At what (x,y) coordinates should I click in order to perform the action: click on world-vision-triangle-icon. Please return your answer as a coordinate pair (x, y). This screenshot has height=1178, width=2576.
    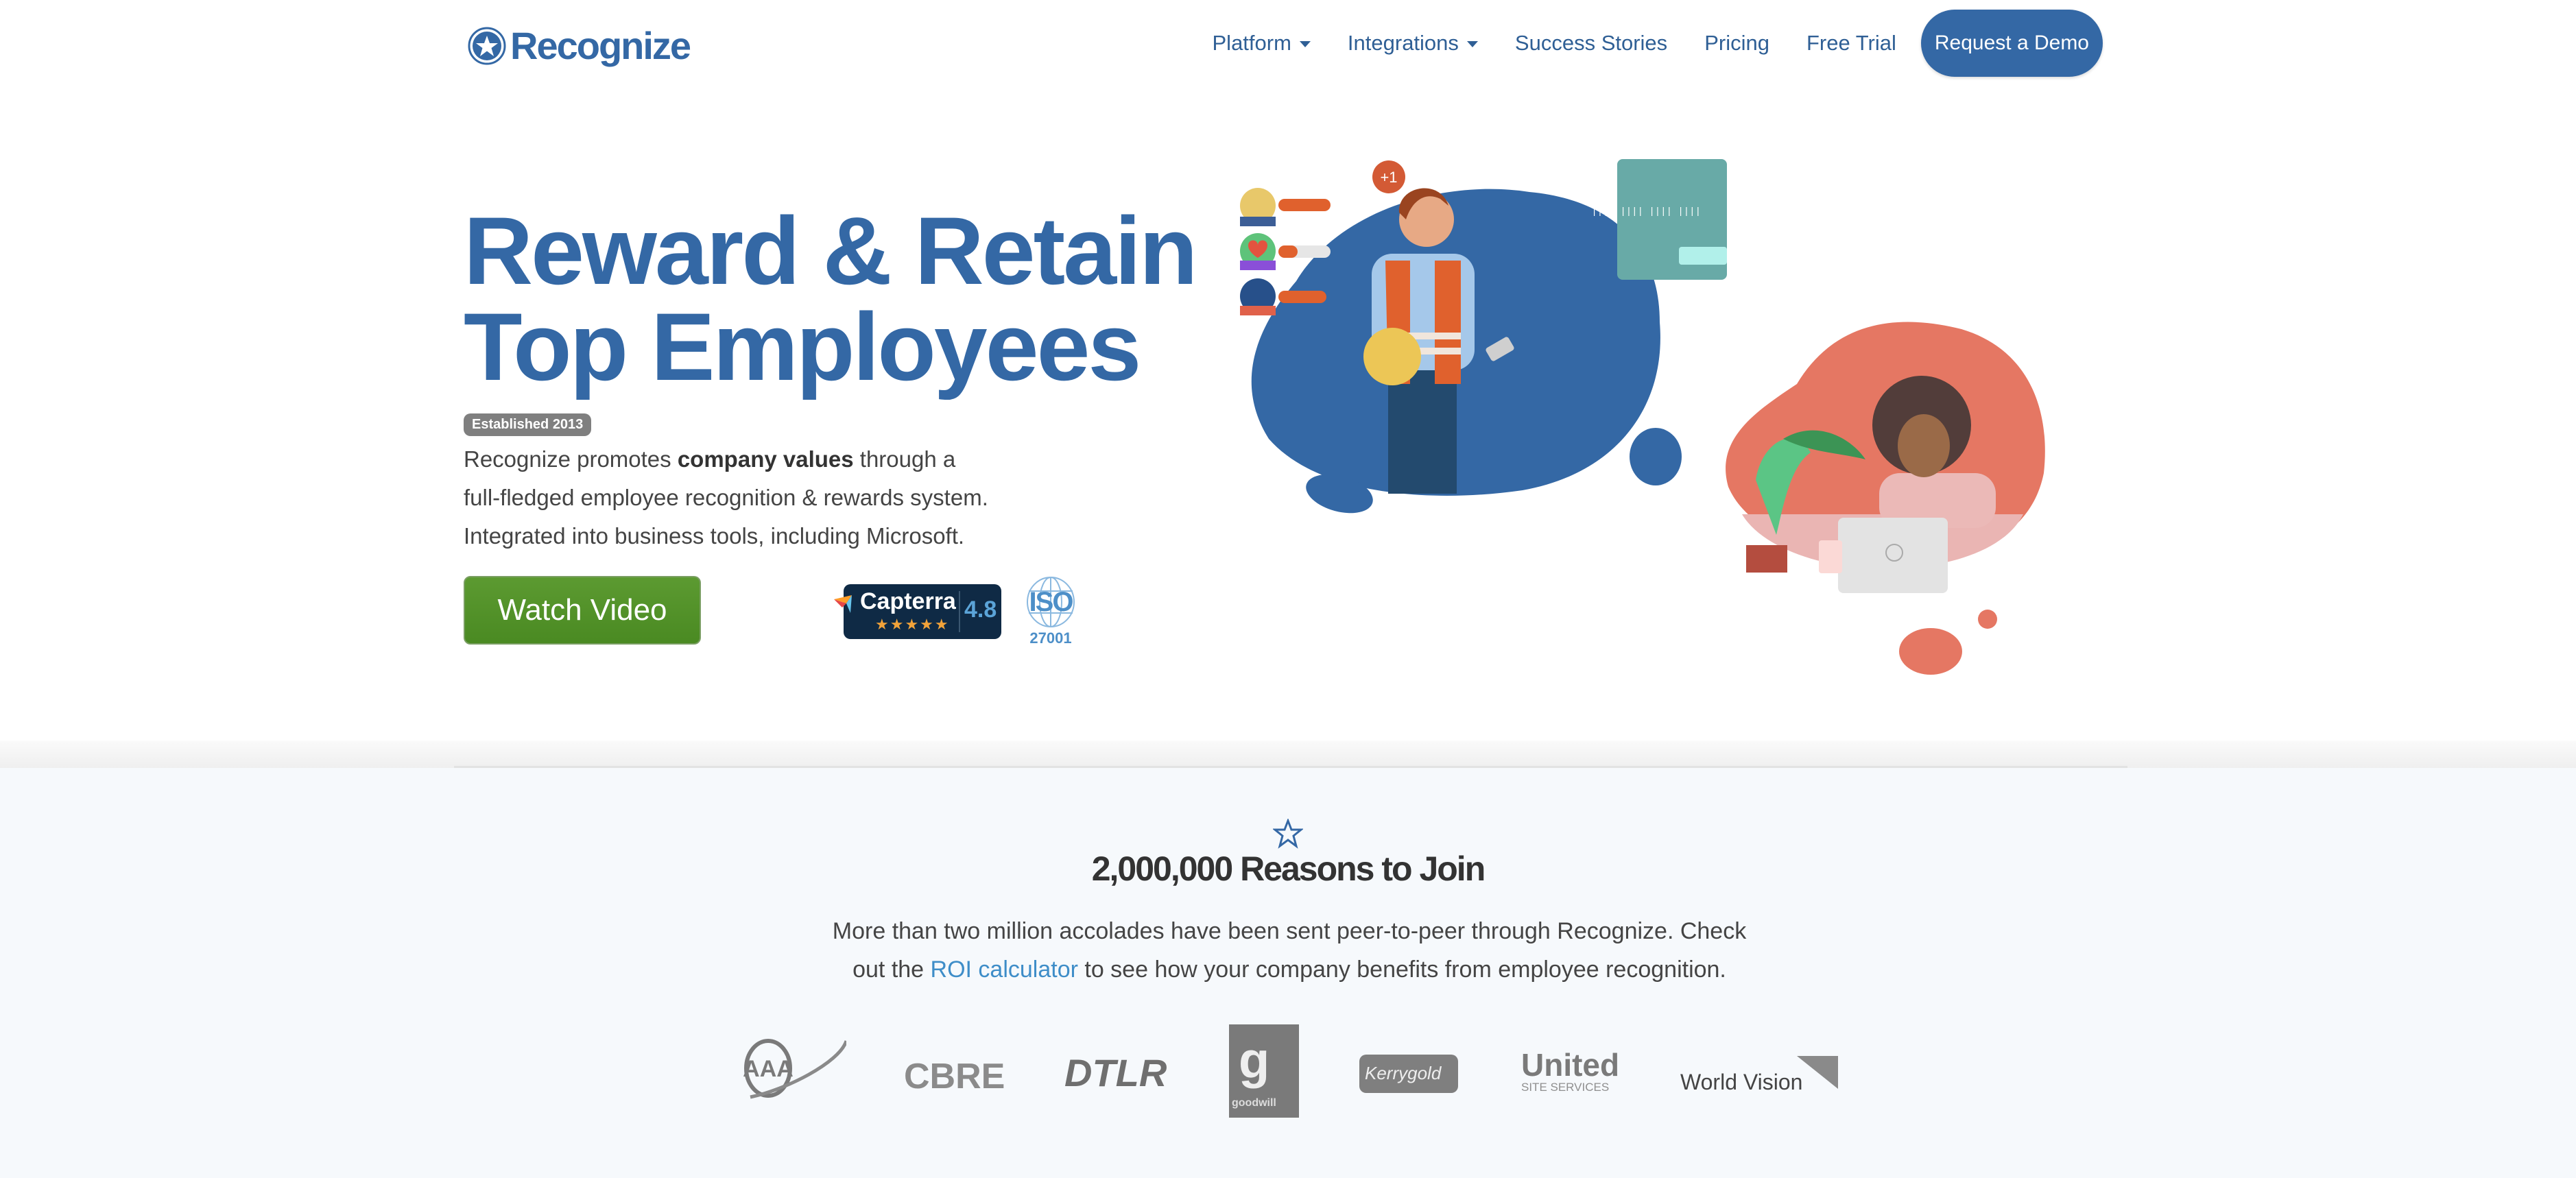
    Looking at the image, I should click on (1817, 1072).